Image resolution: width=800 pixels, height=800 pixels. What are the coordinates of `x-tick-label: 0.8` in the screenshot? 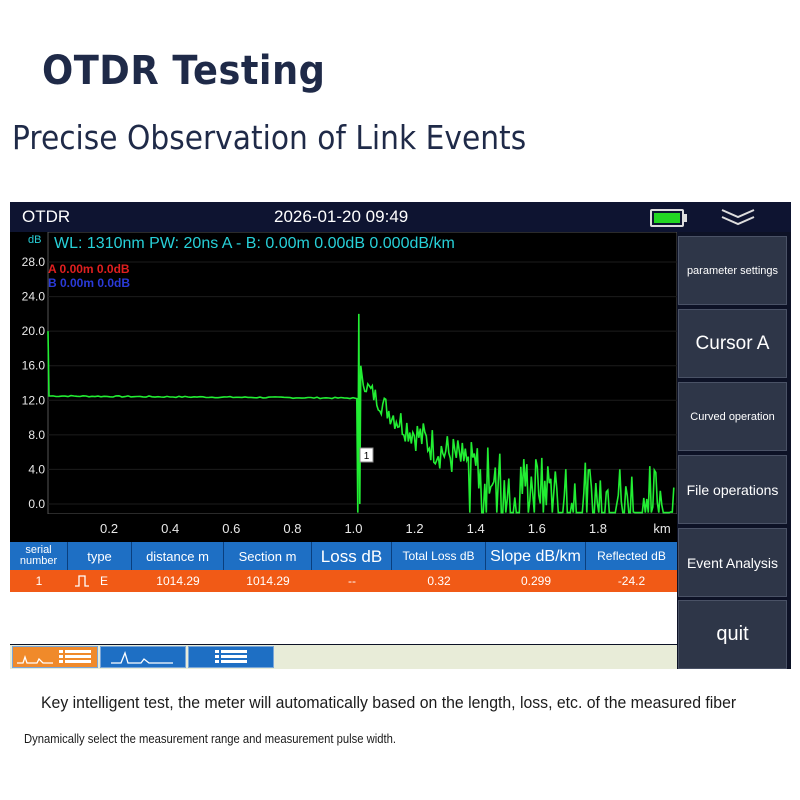 It's located at (292, 528).